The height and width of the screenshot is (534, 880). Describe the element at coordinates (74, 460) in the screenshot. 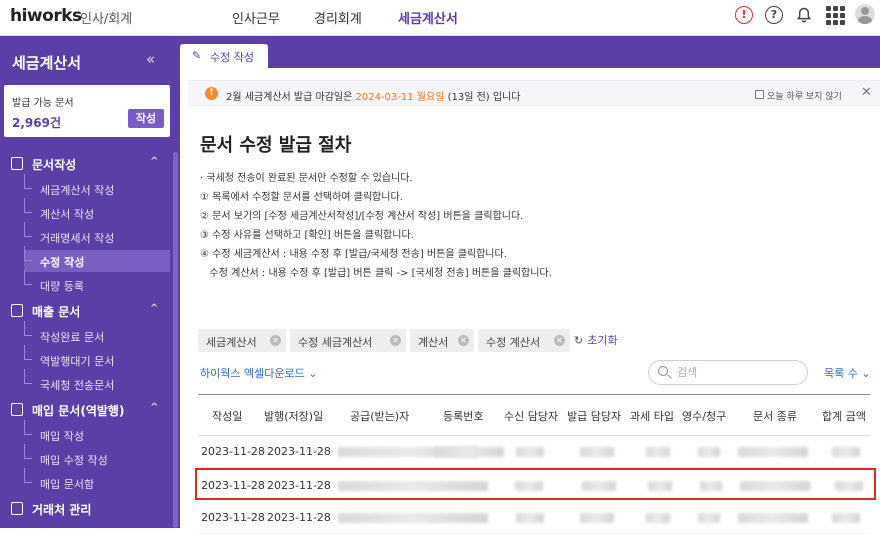

I see `sidebar-item-label: 매입 수정 작성` at that location.